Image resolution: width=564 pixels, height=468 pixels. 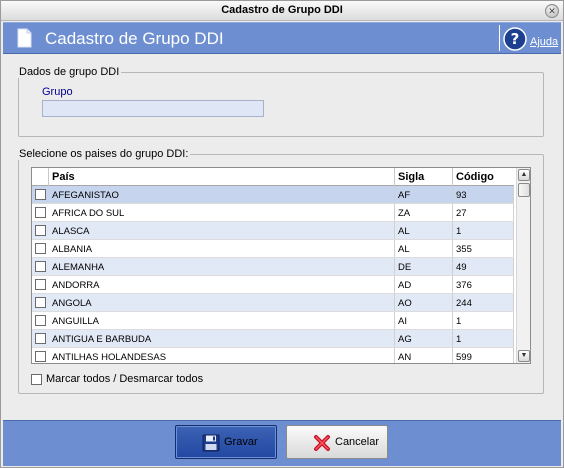 I want to click on table-row: ANDORRA AD 376, so click(x=273, y=285).